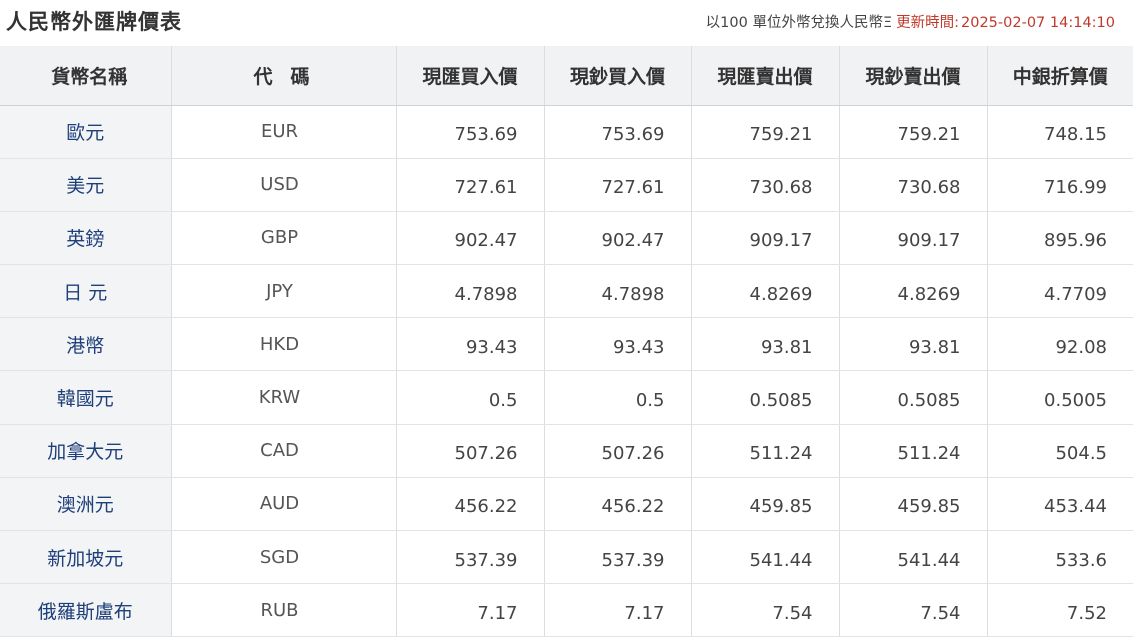 This screenshot has width=1133, height=639. Describe the element at coordinates (284, 238) in the screenshot. I see `currency-code: GBP` at that location.